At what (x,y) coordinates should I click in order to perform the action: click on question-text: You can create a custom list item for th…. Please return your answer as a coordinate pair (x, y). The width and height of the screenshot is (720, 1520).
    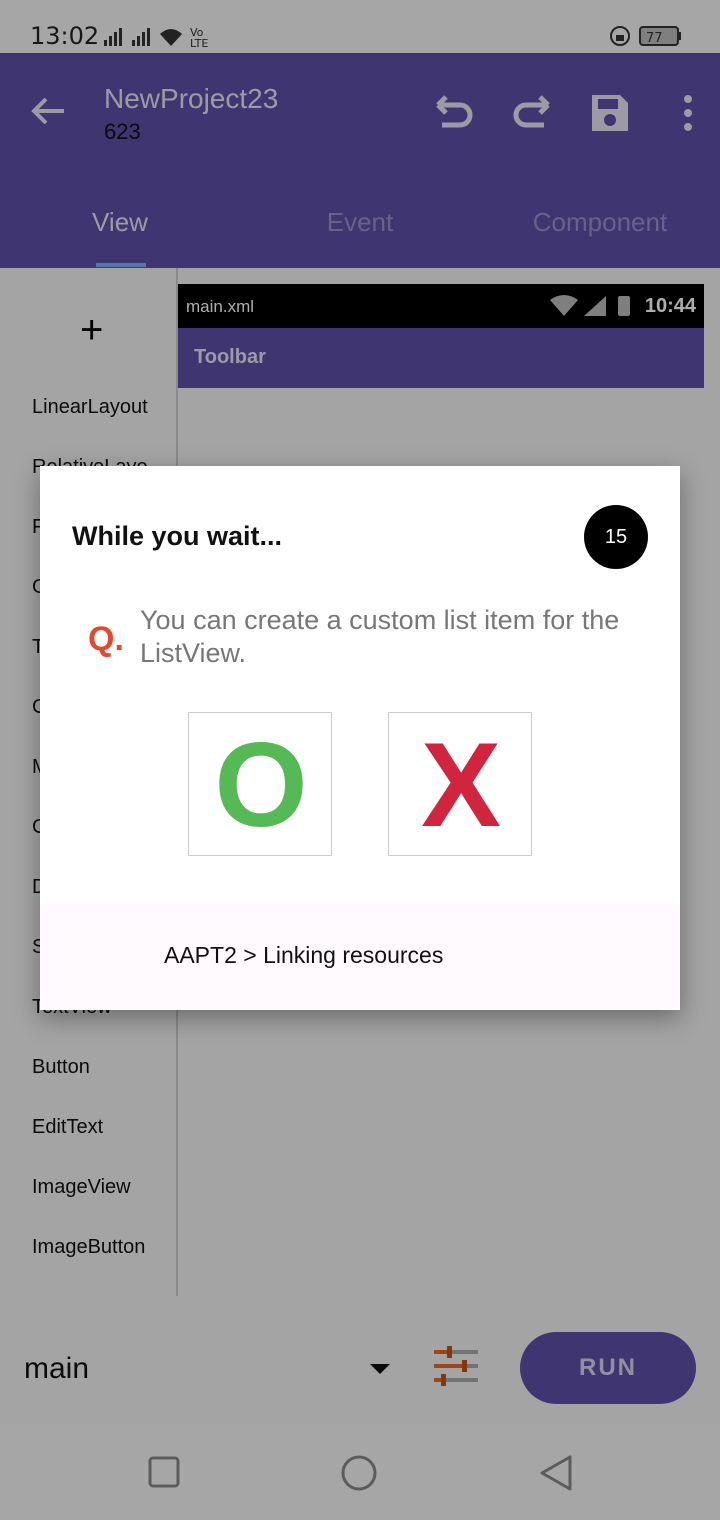
    Looking at the image, I should click on (380, 636).